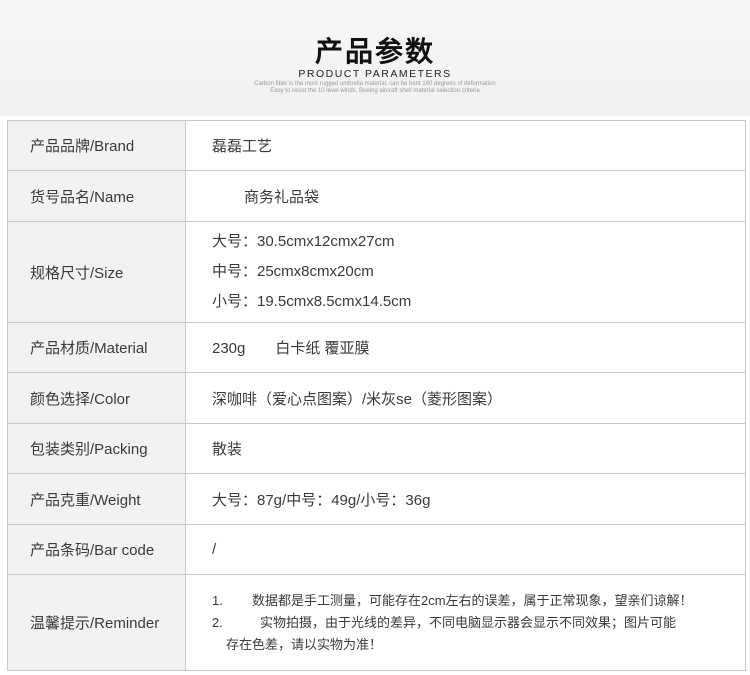 Image resolution: width=750 pixels, height=675 pixels. What do you see at coordinates (293, 271) in the screenshot?
I see `size-medium: 中号：25cmx8cmx20cm` at bounding box center [293, 271].